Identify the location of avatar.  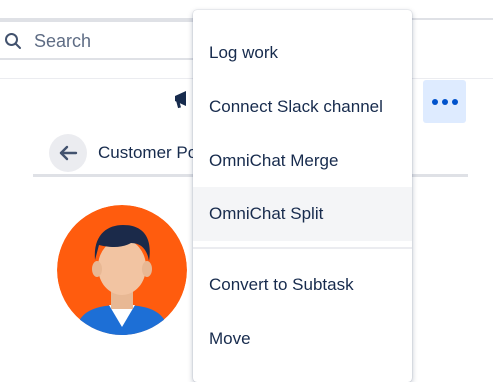
(122, 270).